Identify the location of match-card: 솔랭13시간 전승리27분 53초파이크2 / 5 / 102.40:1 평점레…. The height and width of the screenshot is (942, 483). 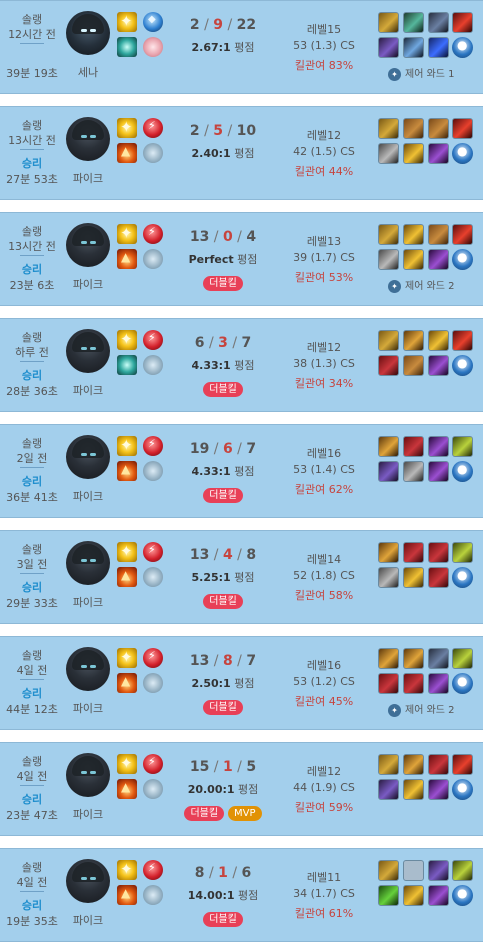
(241, 153).